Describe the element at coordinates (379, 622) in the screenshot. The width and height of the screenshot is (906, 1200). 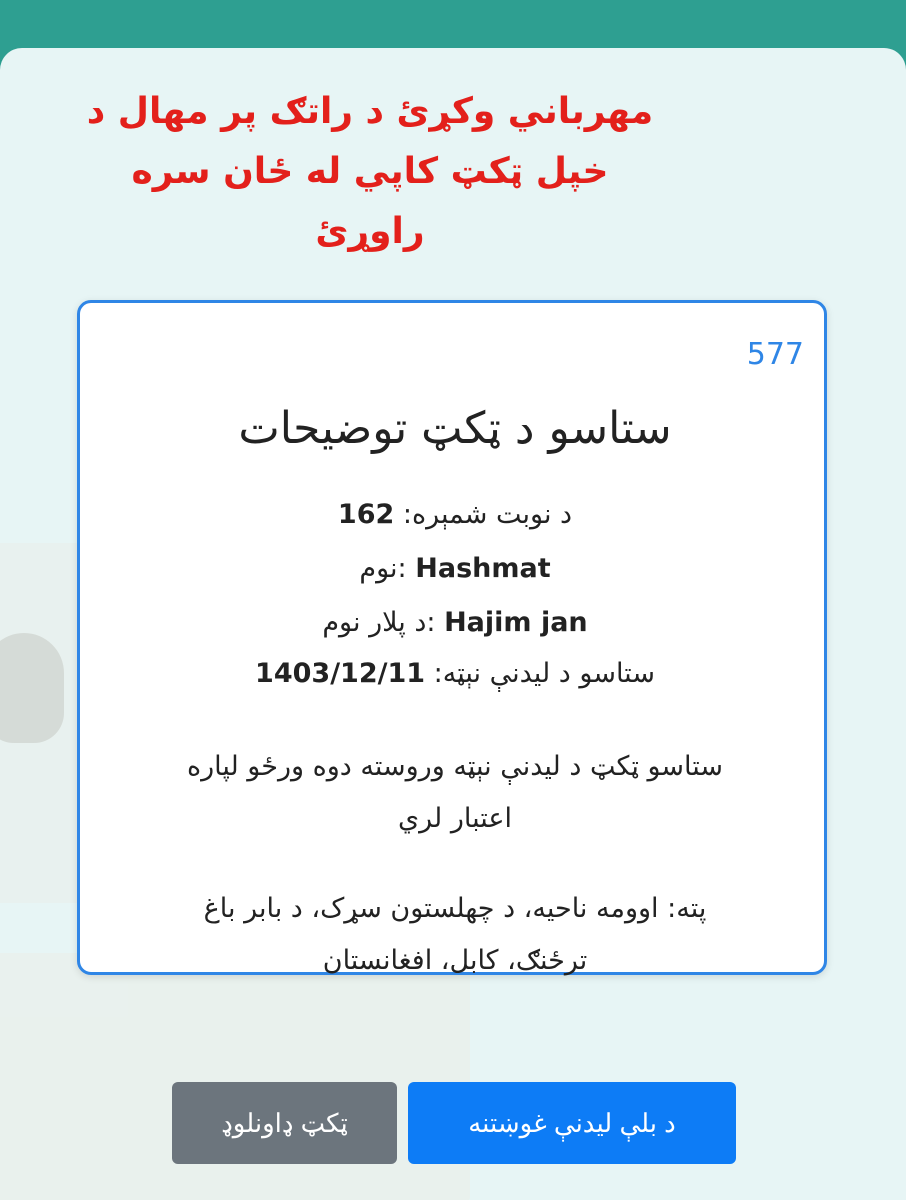
I see `father-name-label: :د پلار نوم` at that location.